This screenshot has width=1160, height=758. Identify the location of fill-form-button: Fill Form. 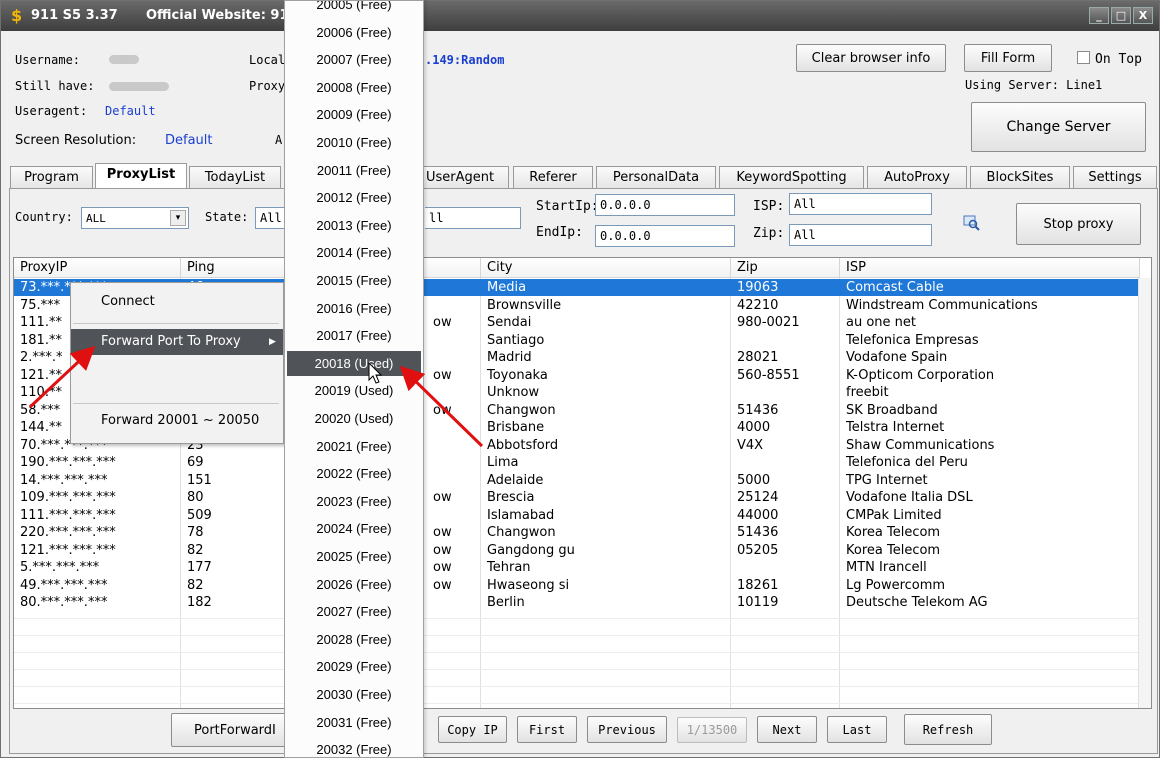
(1008, 58).